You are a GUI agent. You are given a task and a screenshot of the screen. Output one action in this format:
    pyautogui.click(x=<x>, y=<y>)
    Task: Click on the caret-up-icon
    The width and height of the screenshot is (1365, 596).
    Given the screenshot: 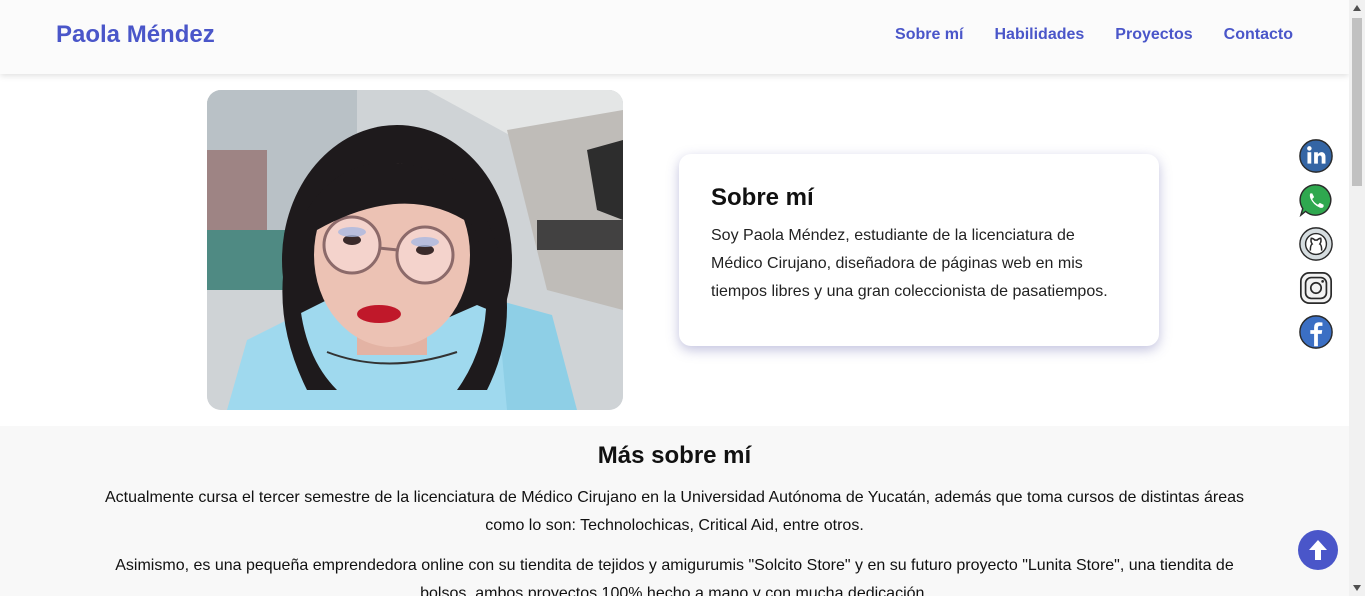 What is the action you would take?
    pyautogui.click(x=1357, y=8)
    